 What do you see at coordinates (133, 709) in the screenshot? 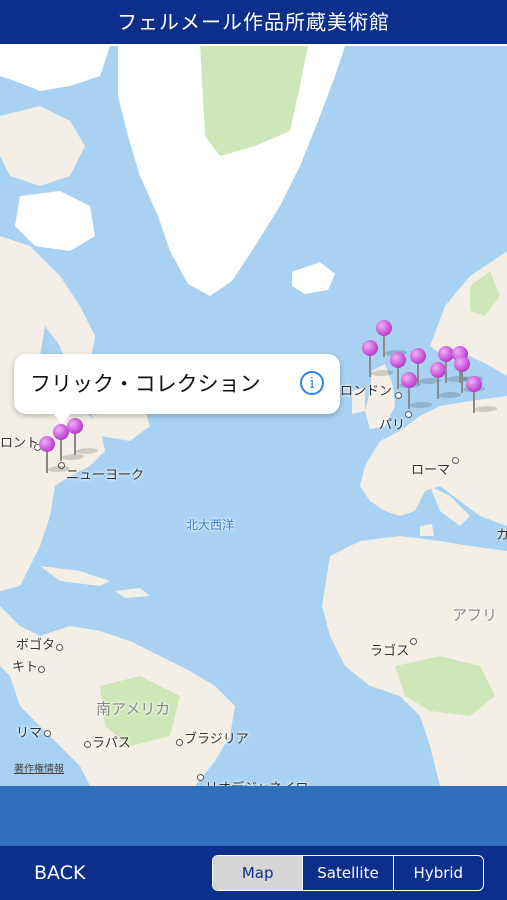
I see `label-south-america: 南アメリカ` at bounding box center [133, 709].